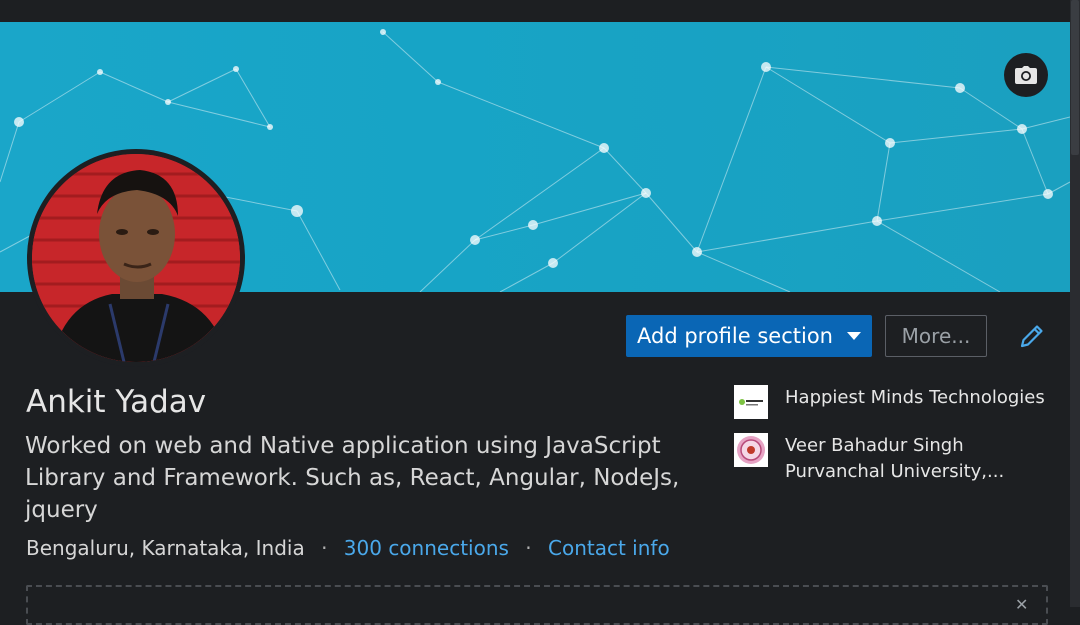  I want to click on pencil-icon, so click(1031, 336).